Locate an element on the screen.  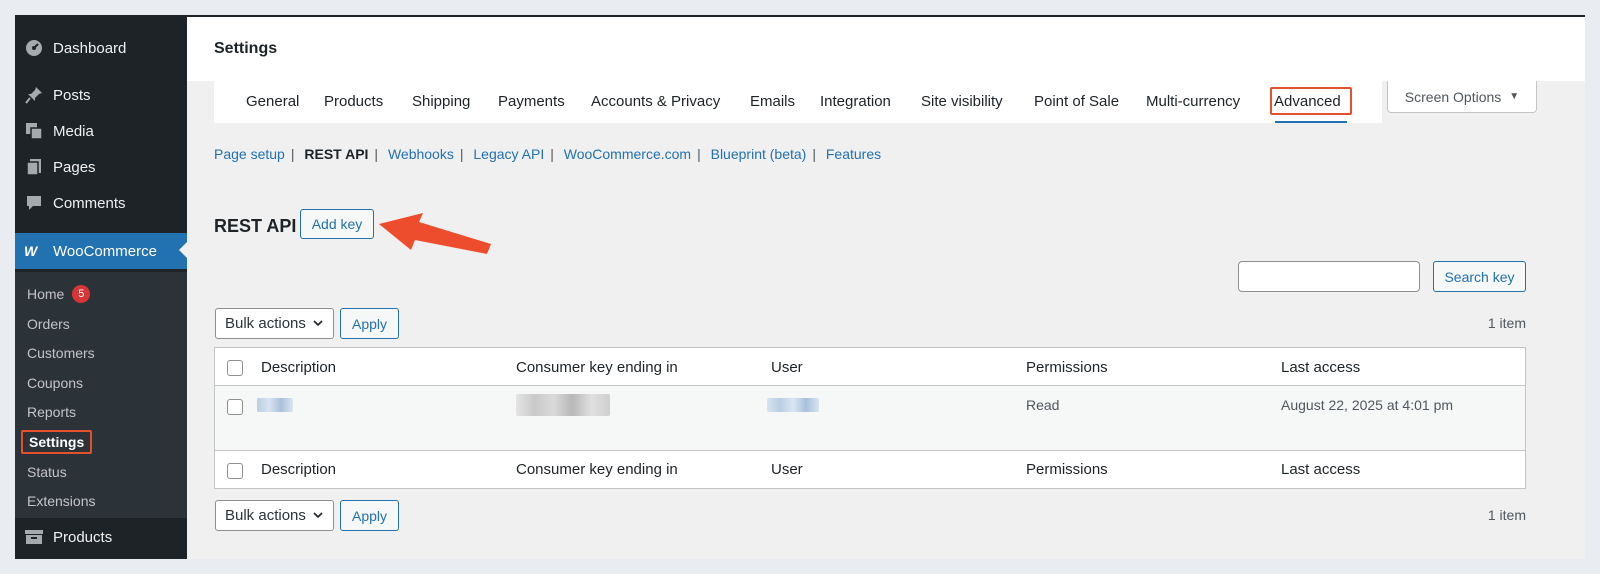
bulk-actions-select-top: Bulk actions is located at coordinates (274, 323).